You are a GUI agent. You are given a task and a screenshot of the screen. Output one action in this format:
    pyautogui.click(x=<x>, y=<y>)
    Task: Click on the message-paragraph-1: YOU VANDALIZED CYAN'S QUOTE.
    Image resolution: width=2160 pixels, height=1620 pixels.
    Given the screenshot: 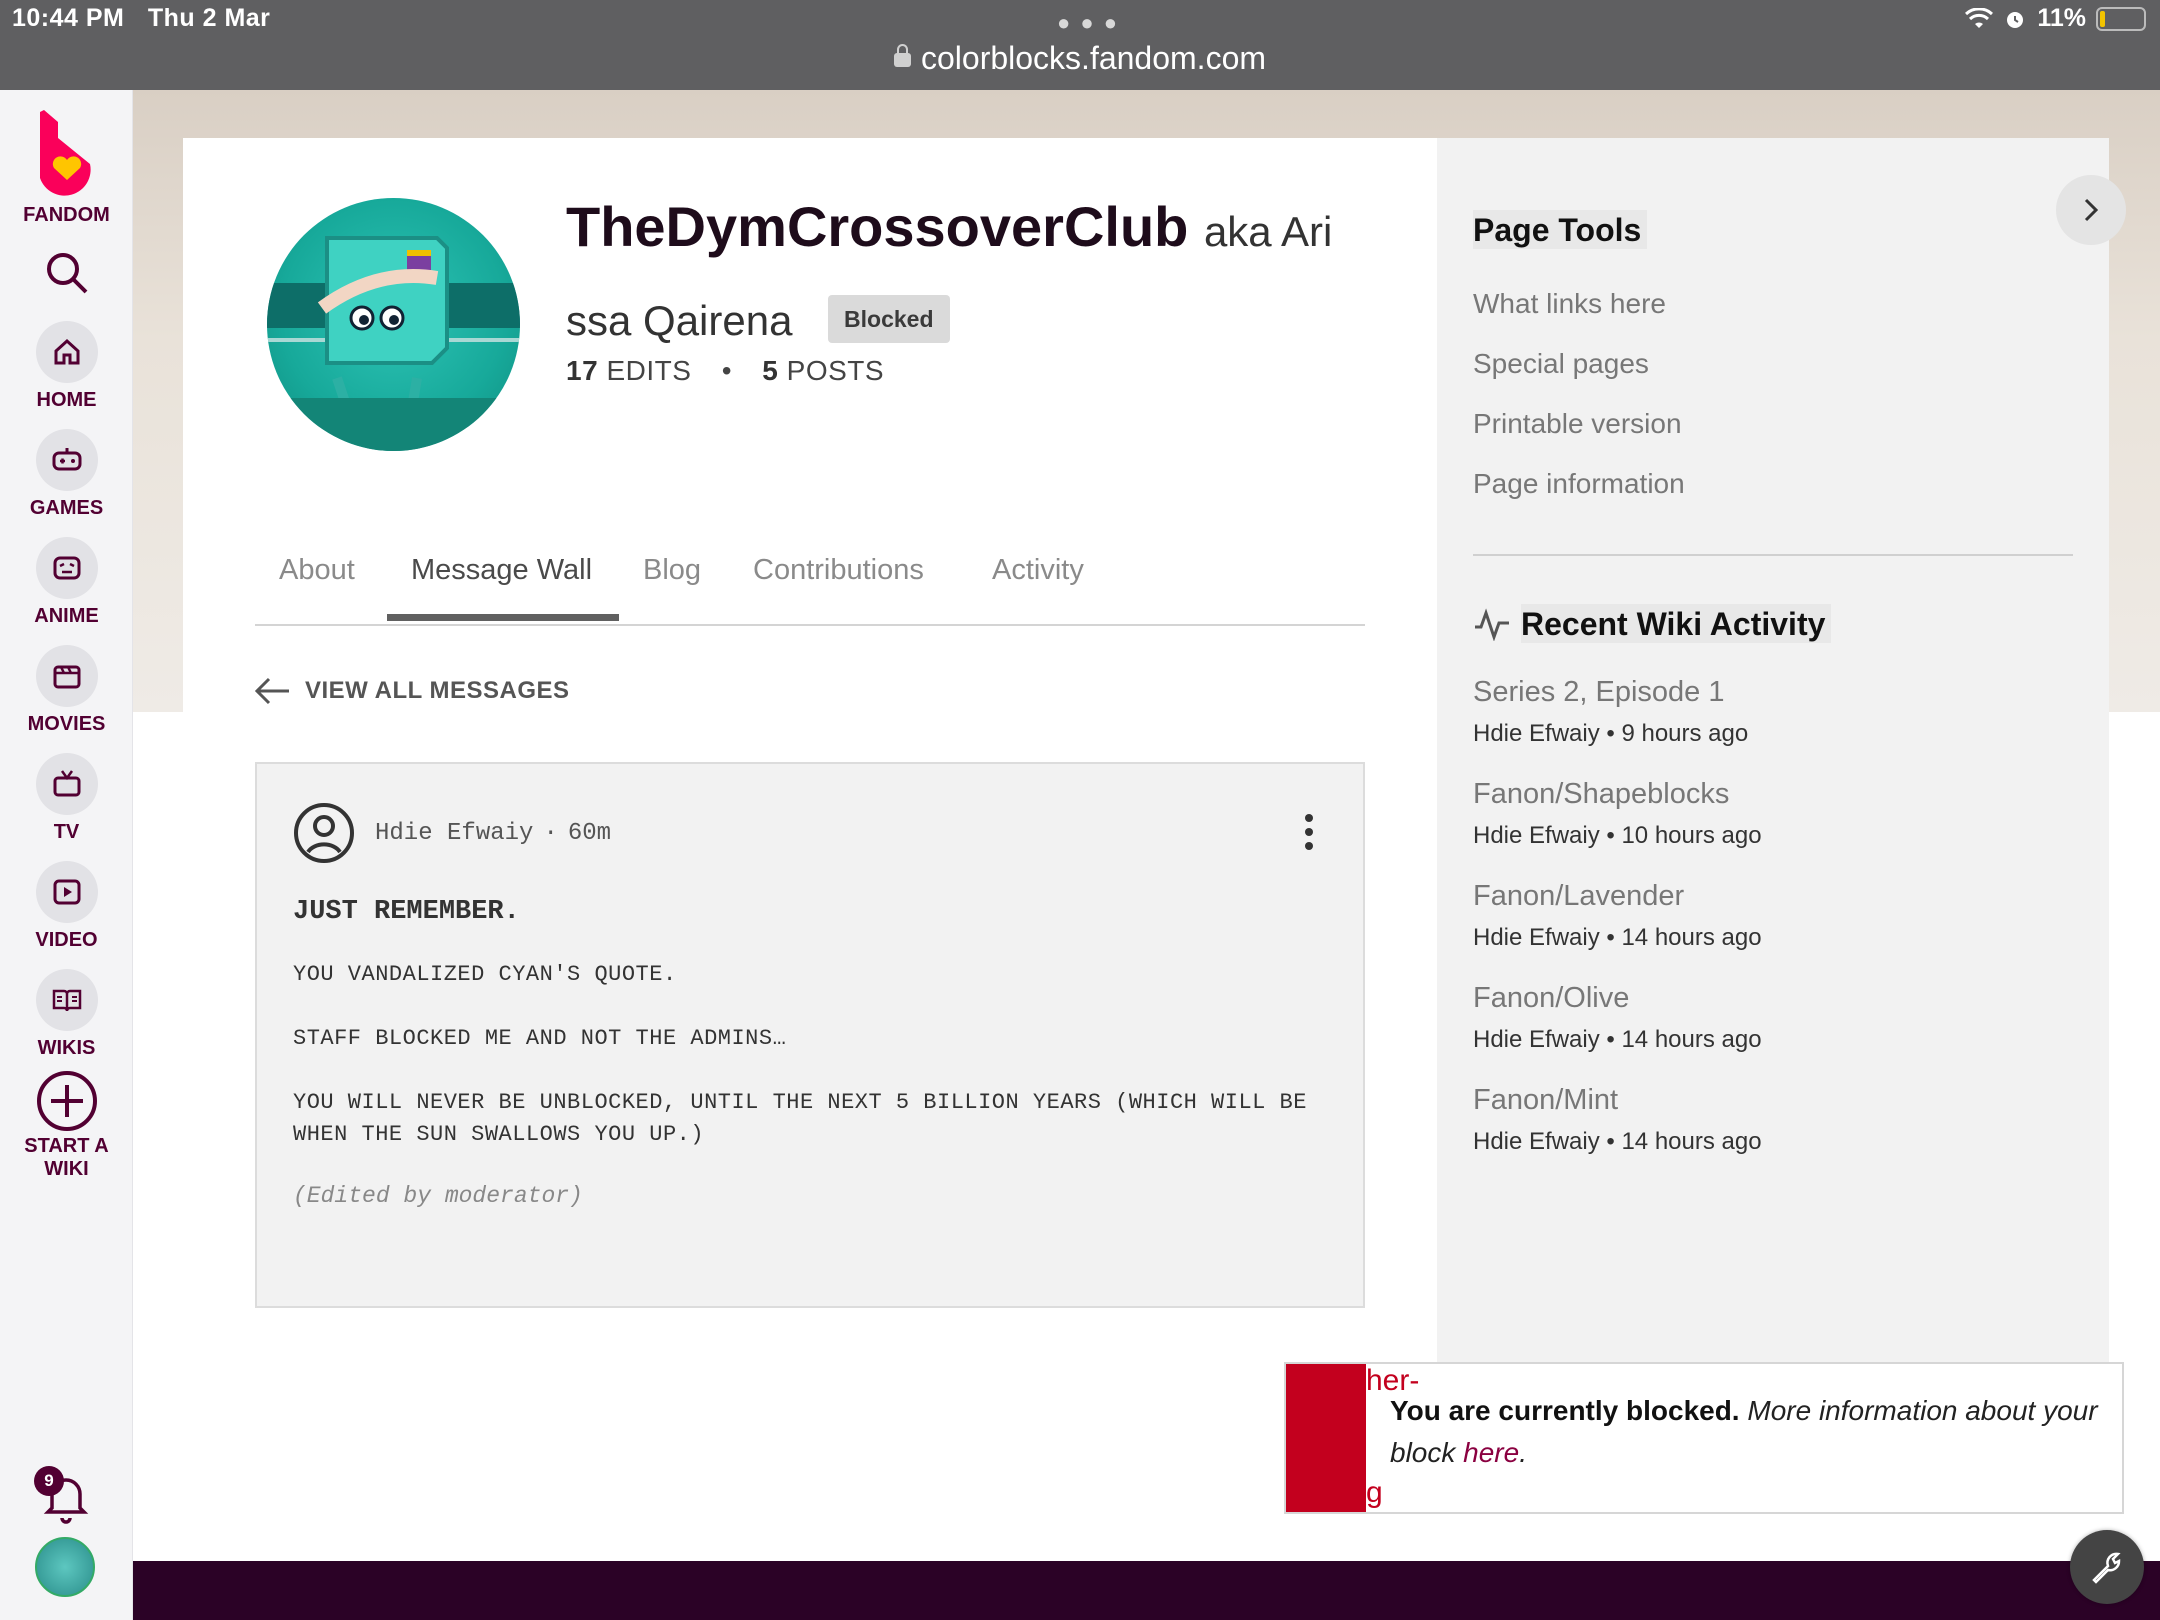 What is the action you would take?
    pyautogui.click(x=485, y=974)
    